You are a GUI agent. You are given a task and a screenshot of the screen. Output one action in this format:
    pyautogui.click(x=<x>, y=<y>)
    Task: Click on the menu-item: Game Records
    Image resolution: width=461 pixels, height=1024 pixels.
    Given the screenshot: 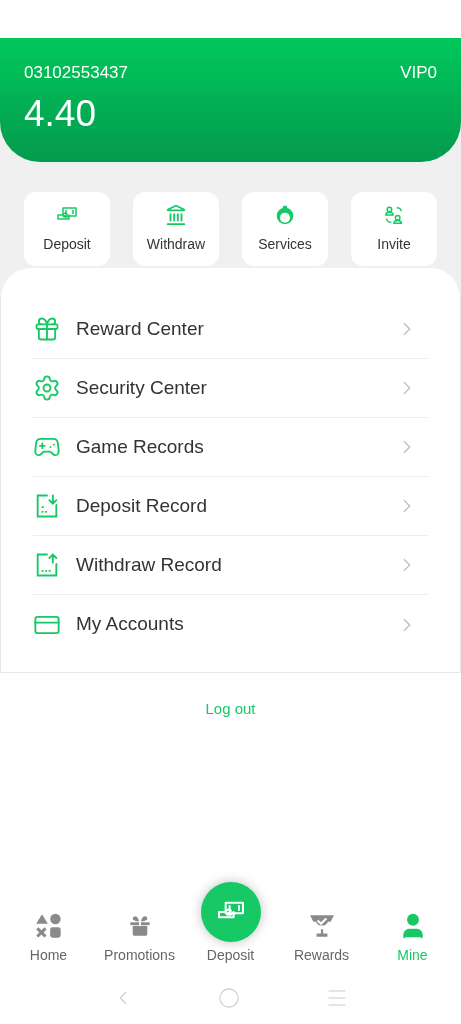 What is the action you would take?
    pyautogui.click(x=230, y=447)
    